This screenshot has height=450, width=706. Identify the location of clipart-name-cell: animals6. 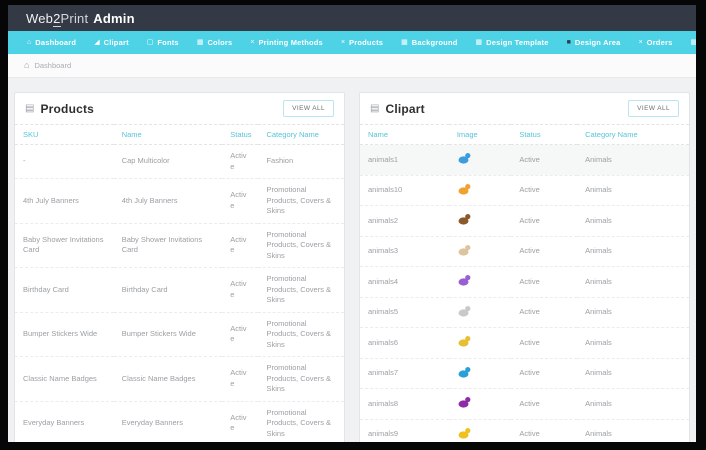
(404, 343).